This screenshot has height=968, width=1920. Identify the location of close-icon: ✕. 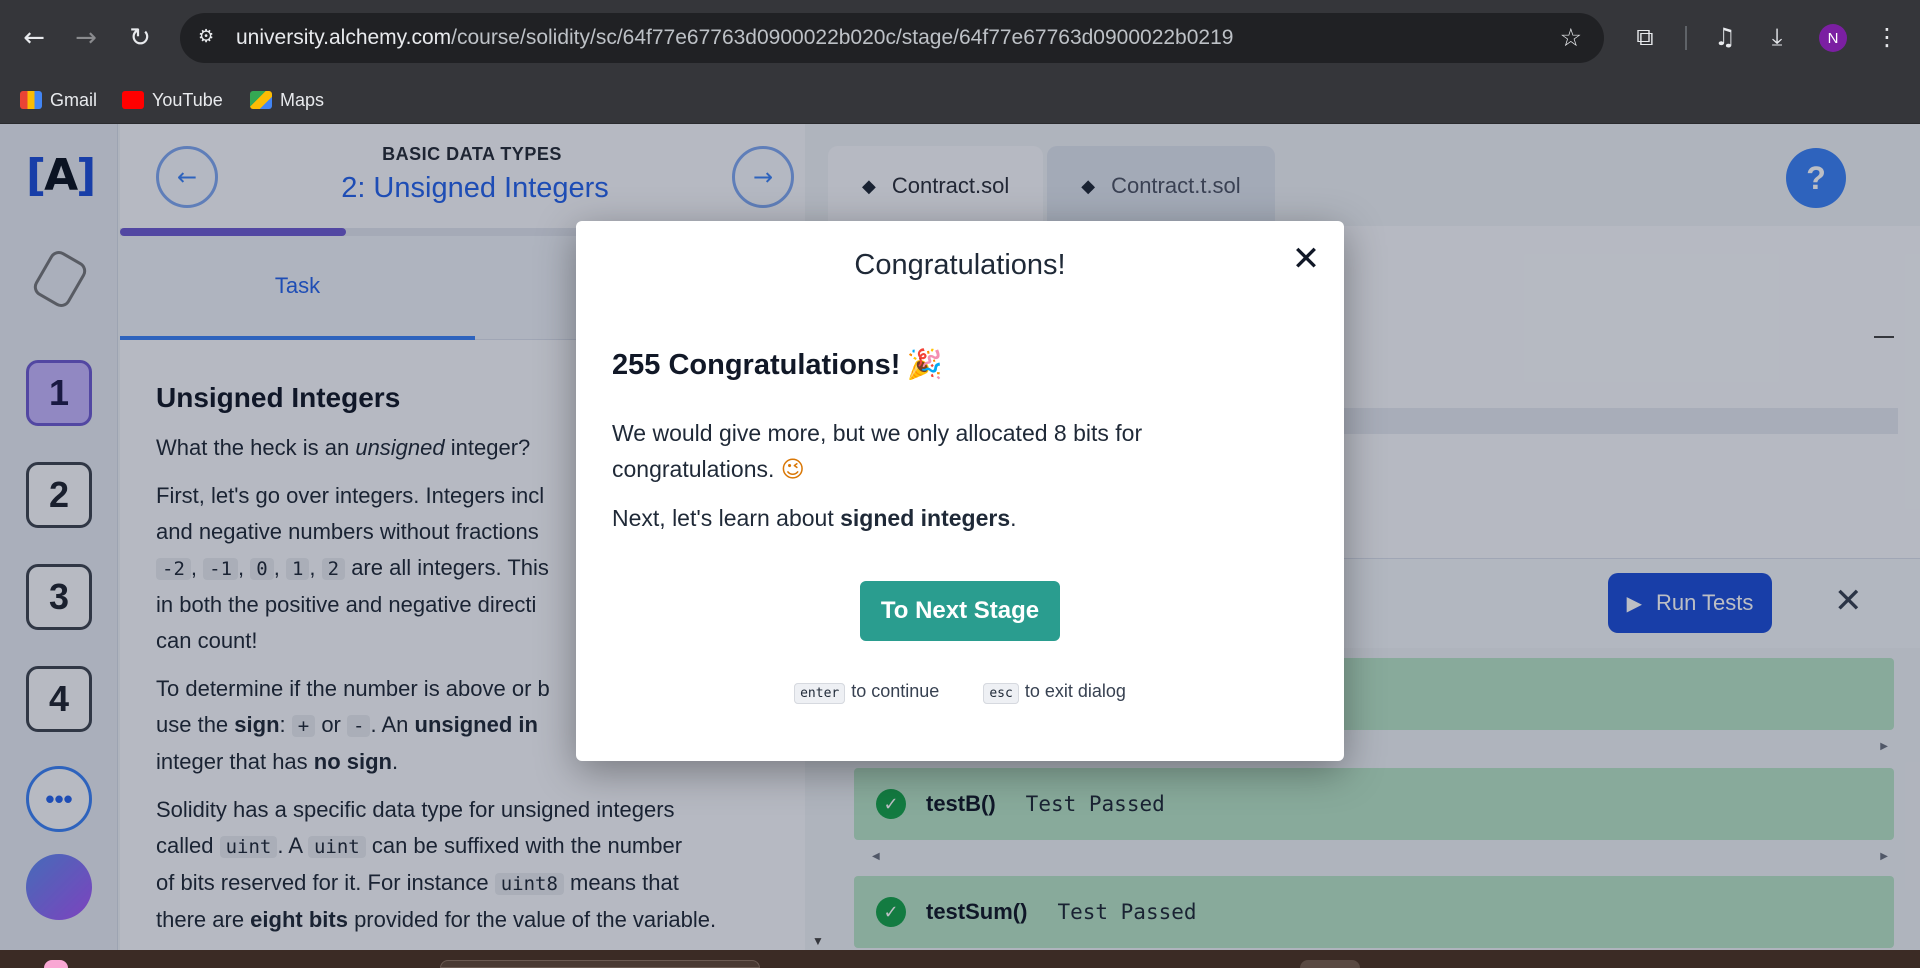
(1306, 259).